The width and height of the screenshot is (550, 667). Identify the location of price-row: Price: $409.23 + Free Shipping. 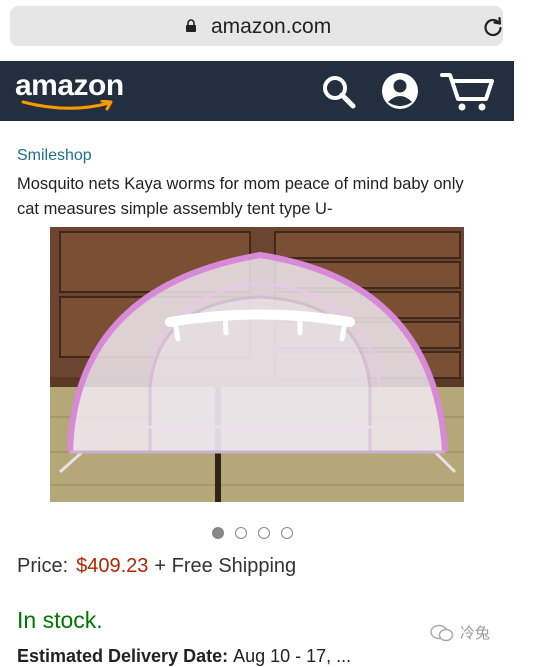
(156, 566).